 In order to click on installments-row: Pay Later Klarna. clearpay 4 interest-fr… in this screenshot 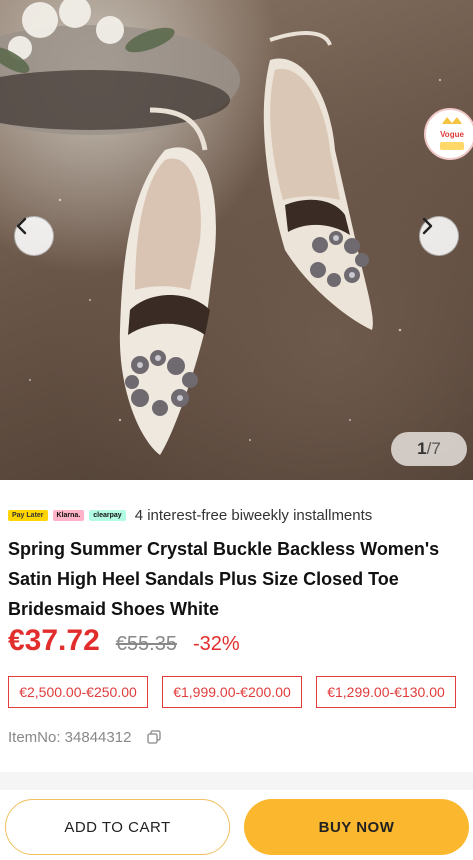, I will do `click(190, 515)`.